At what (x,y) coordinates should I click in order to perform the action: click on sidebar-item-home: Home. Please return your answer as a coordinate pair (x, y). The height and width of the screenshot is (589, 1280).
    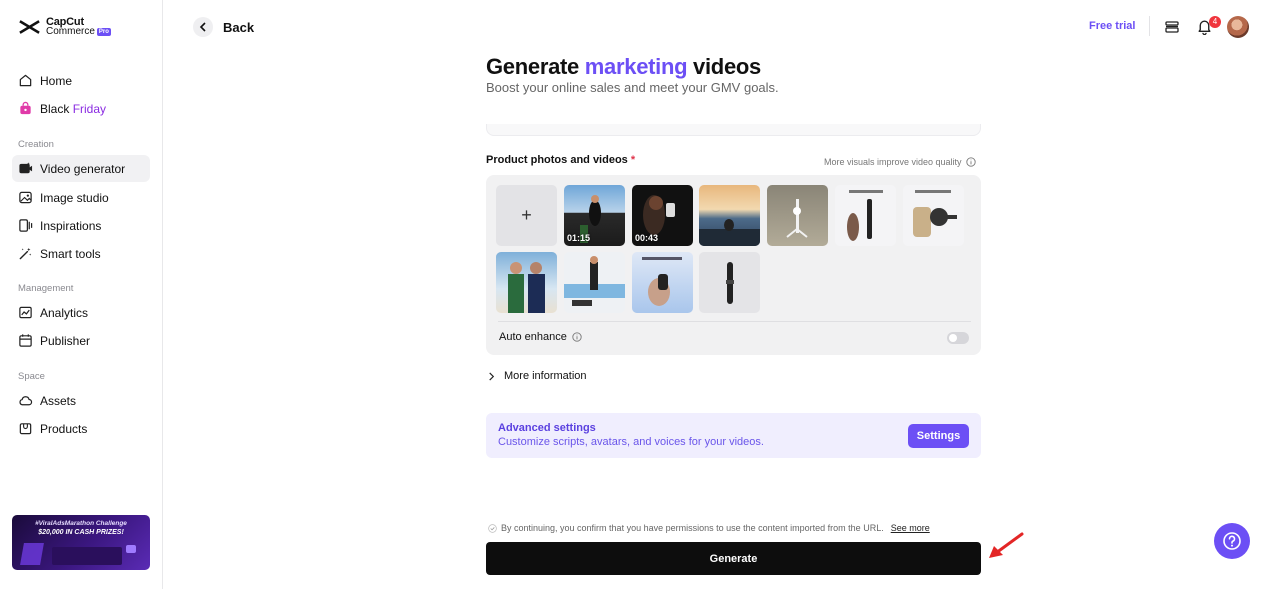
    Looking at the image, I should click on (81, 80).